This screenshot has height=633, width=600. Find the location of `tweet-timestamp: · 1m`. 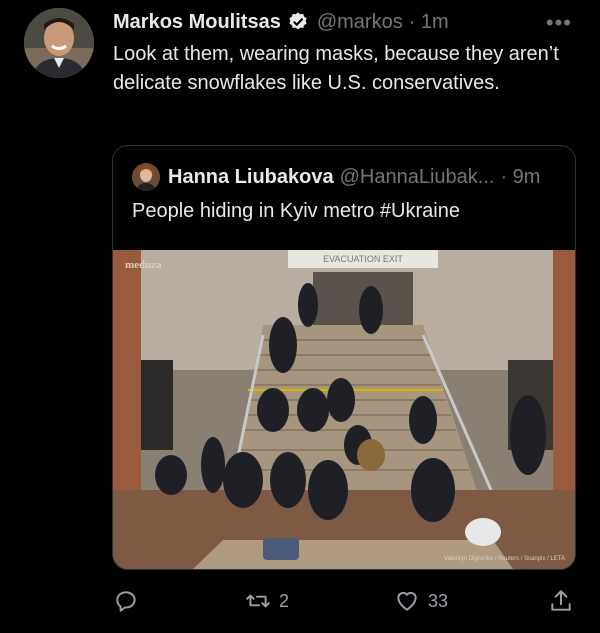

tweet-timestamp: · 1m is located at coordinates (429, 22).